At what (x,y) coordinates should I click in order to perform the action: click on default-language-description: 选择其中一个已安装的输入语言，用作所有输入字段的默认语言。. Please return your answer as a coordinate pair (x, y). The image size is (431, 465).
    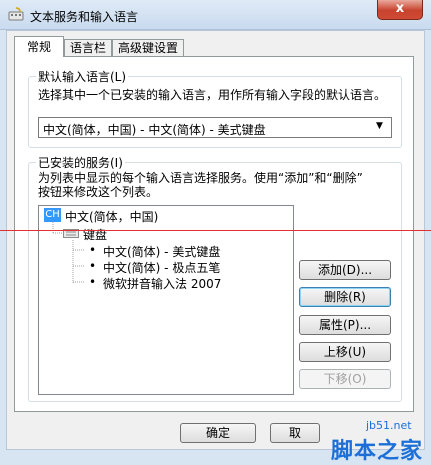
    Looking at the image, I should click on (212, 95).